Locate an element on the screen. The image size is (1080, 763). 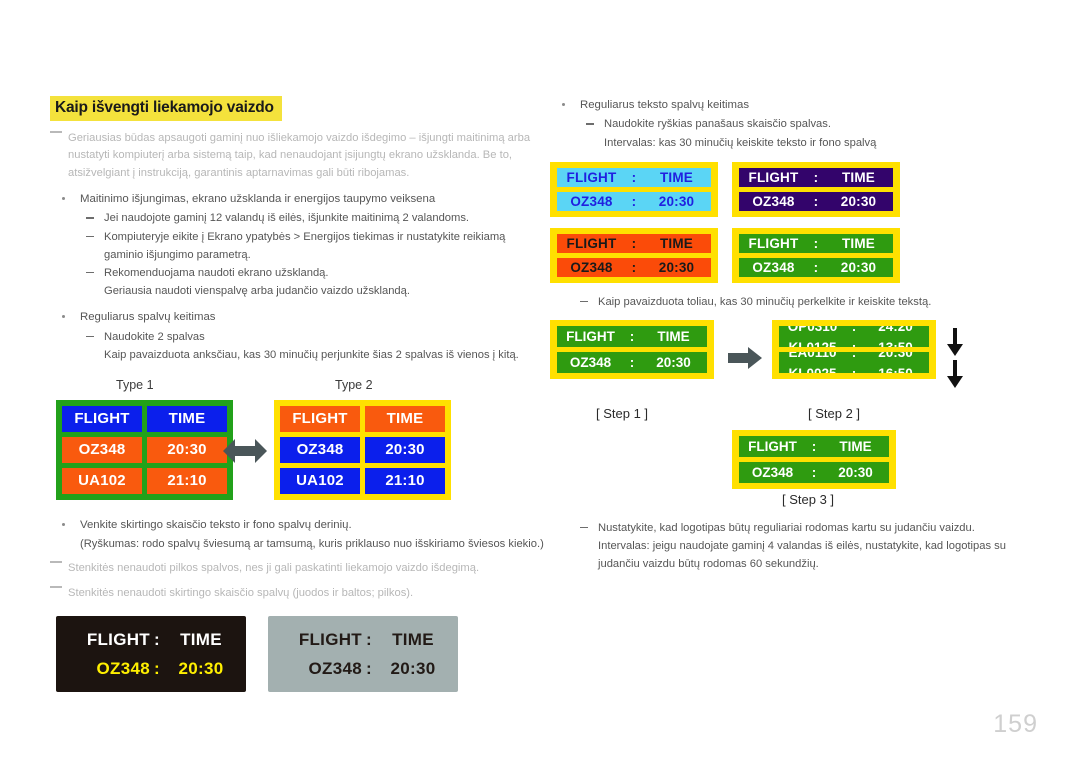
panel1-data-row: OZ348 : 20:30 is located at coordinates (816, 201).